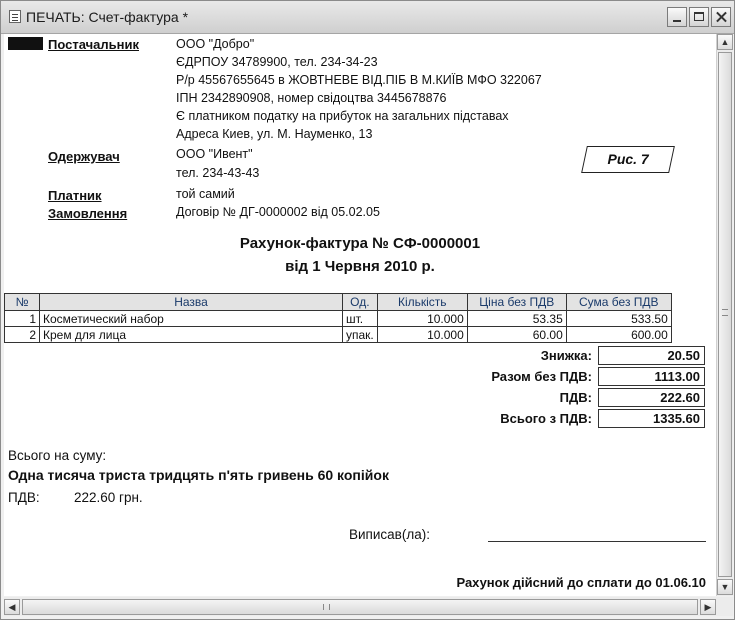  I want to click on cell-name: Крем для лица, so click(191, 334).